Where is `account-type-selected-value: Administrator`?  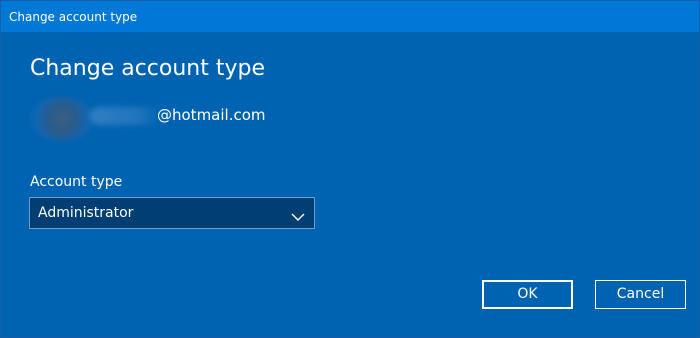
account-type-selected-value: Administrator is located at coordinates (86, 213).